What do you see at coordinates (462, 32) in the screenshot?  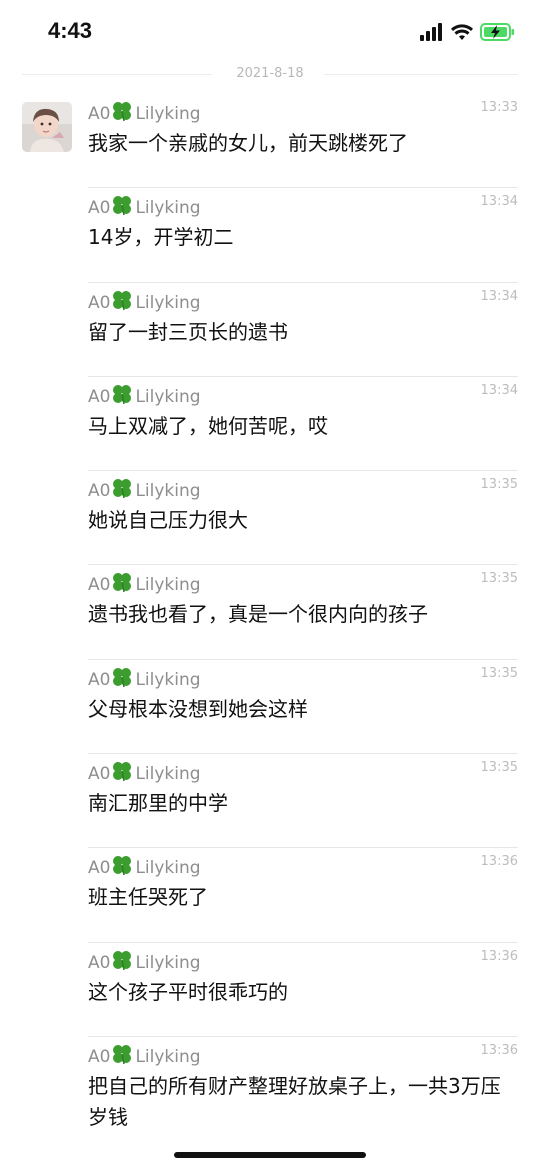 I see `wifi-icon` at bounding box center [462, 32].